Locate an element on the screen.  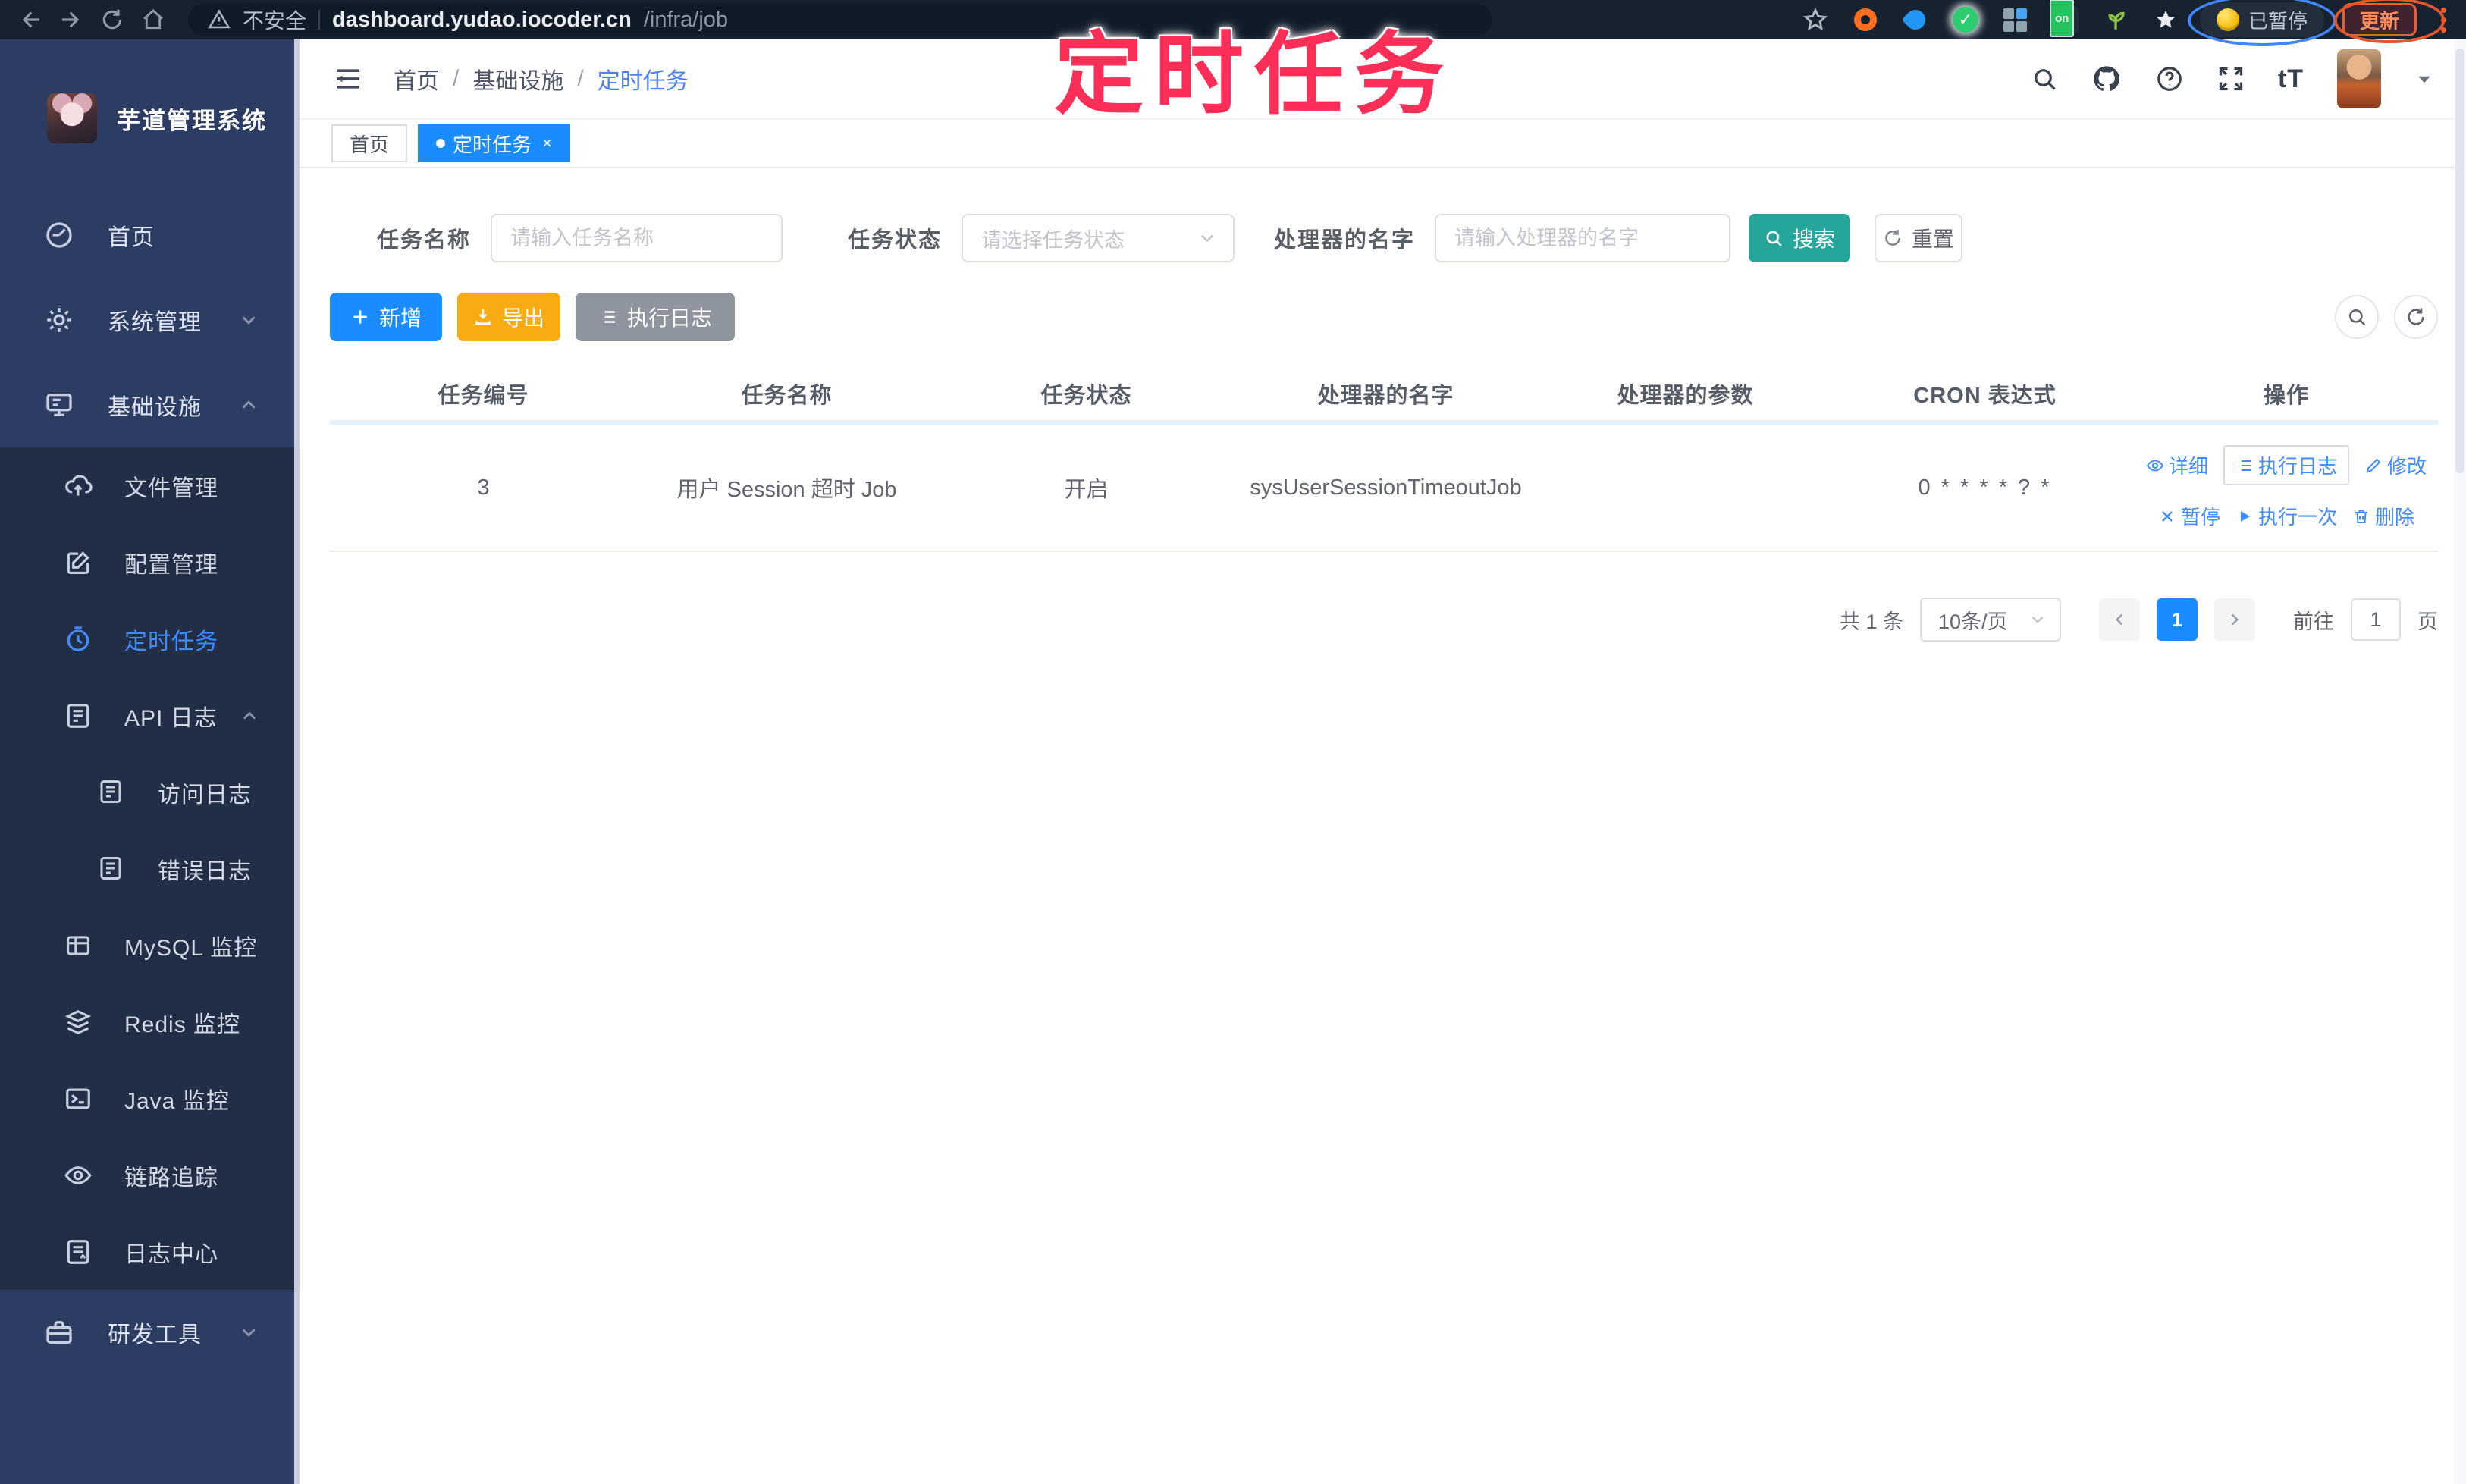
export-button: 导出 is located at coordinates (509, 317).